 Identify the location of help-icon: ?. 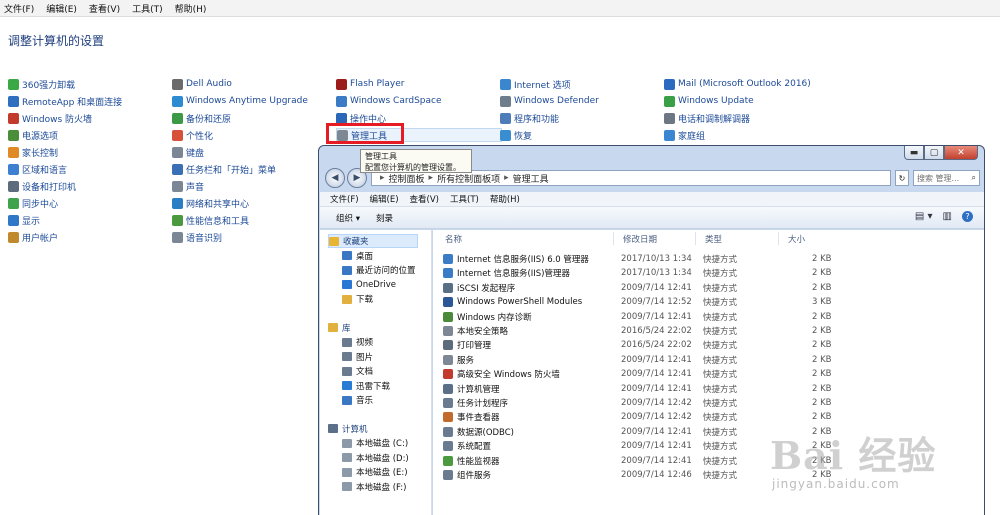
(967, 216).